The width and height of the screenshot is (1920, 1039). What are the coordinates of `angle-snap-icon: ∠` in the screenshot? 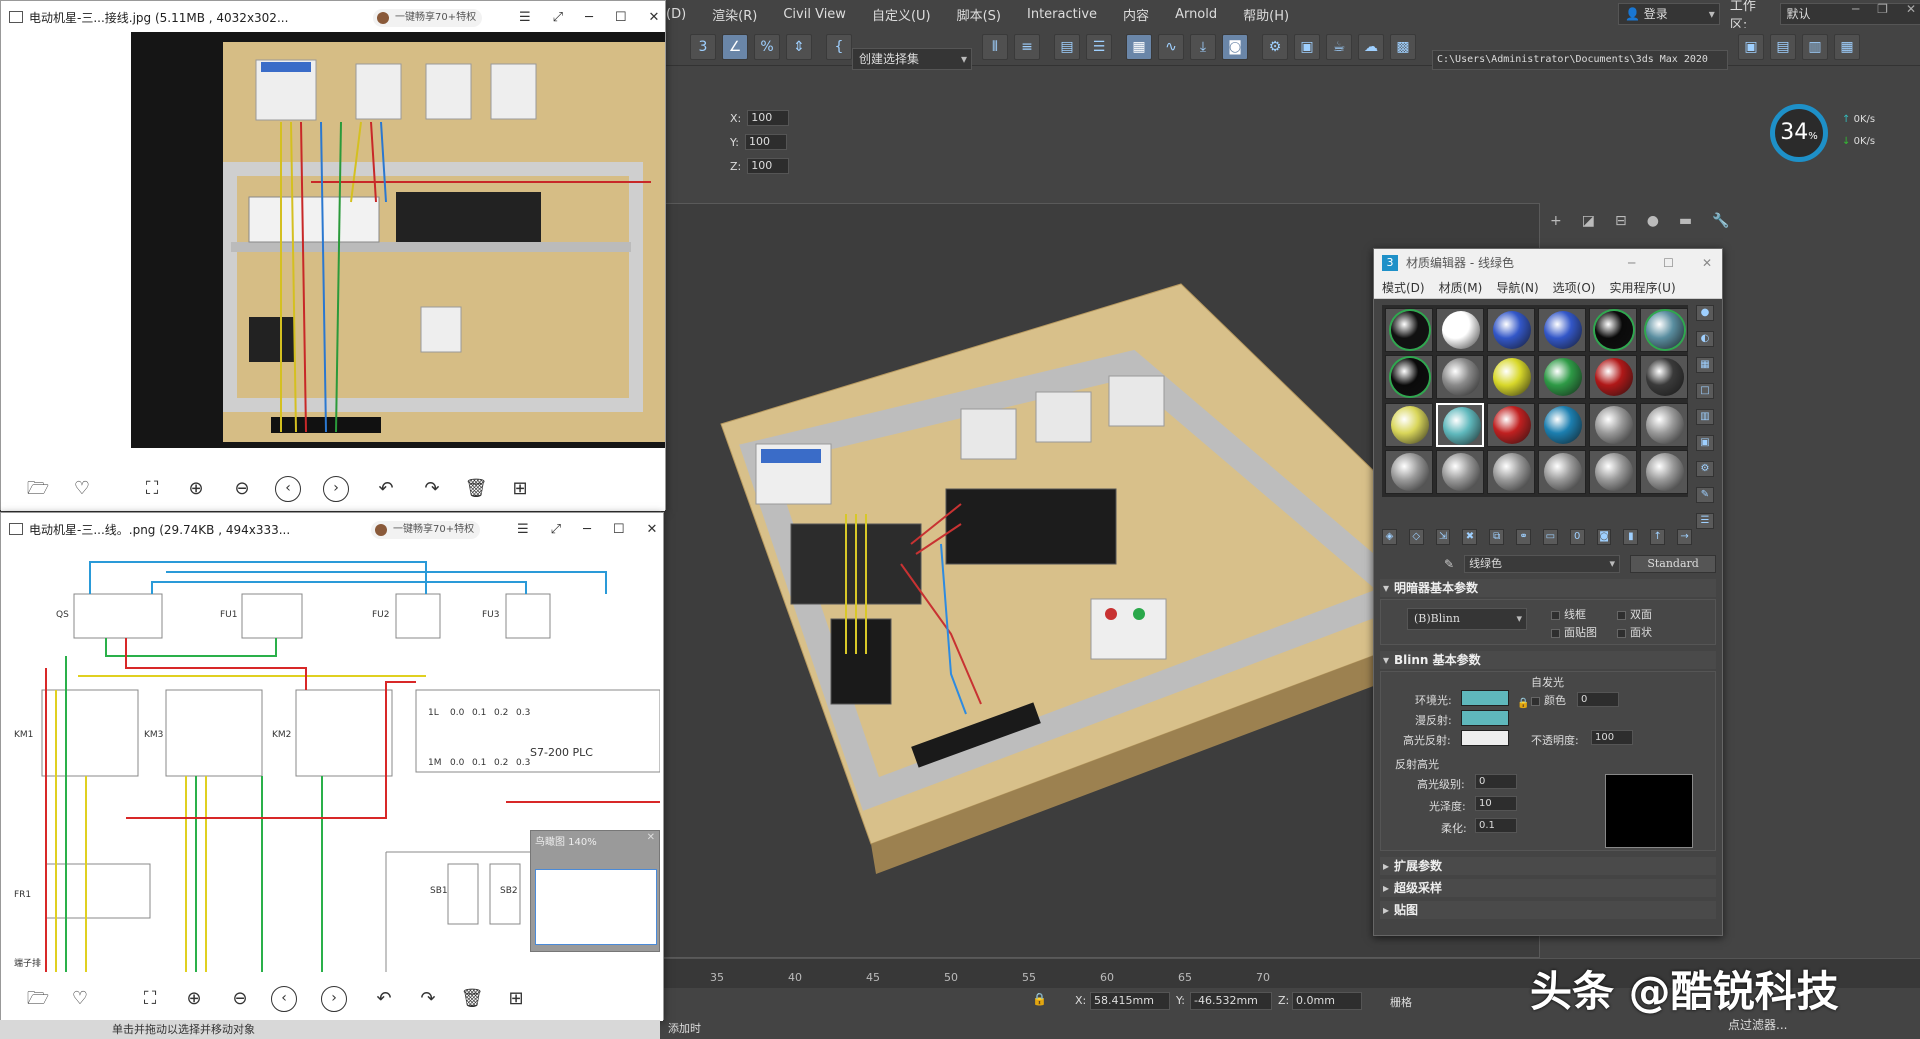 It's located at (735, 47).